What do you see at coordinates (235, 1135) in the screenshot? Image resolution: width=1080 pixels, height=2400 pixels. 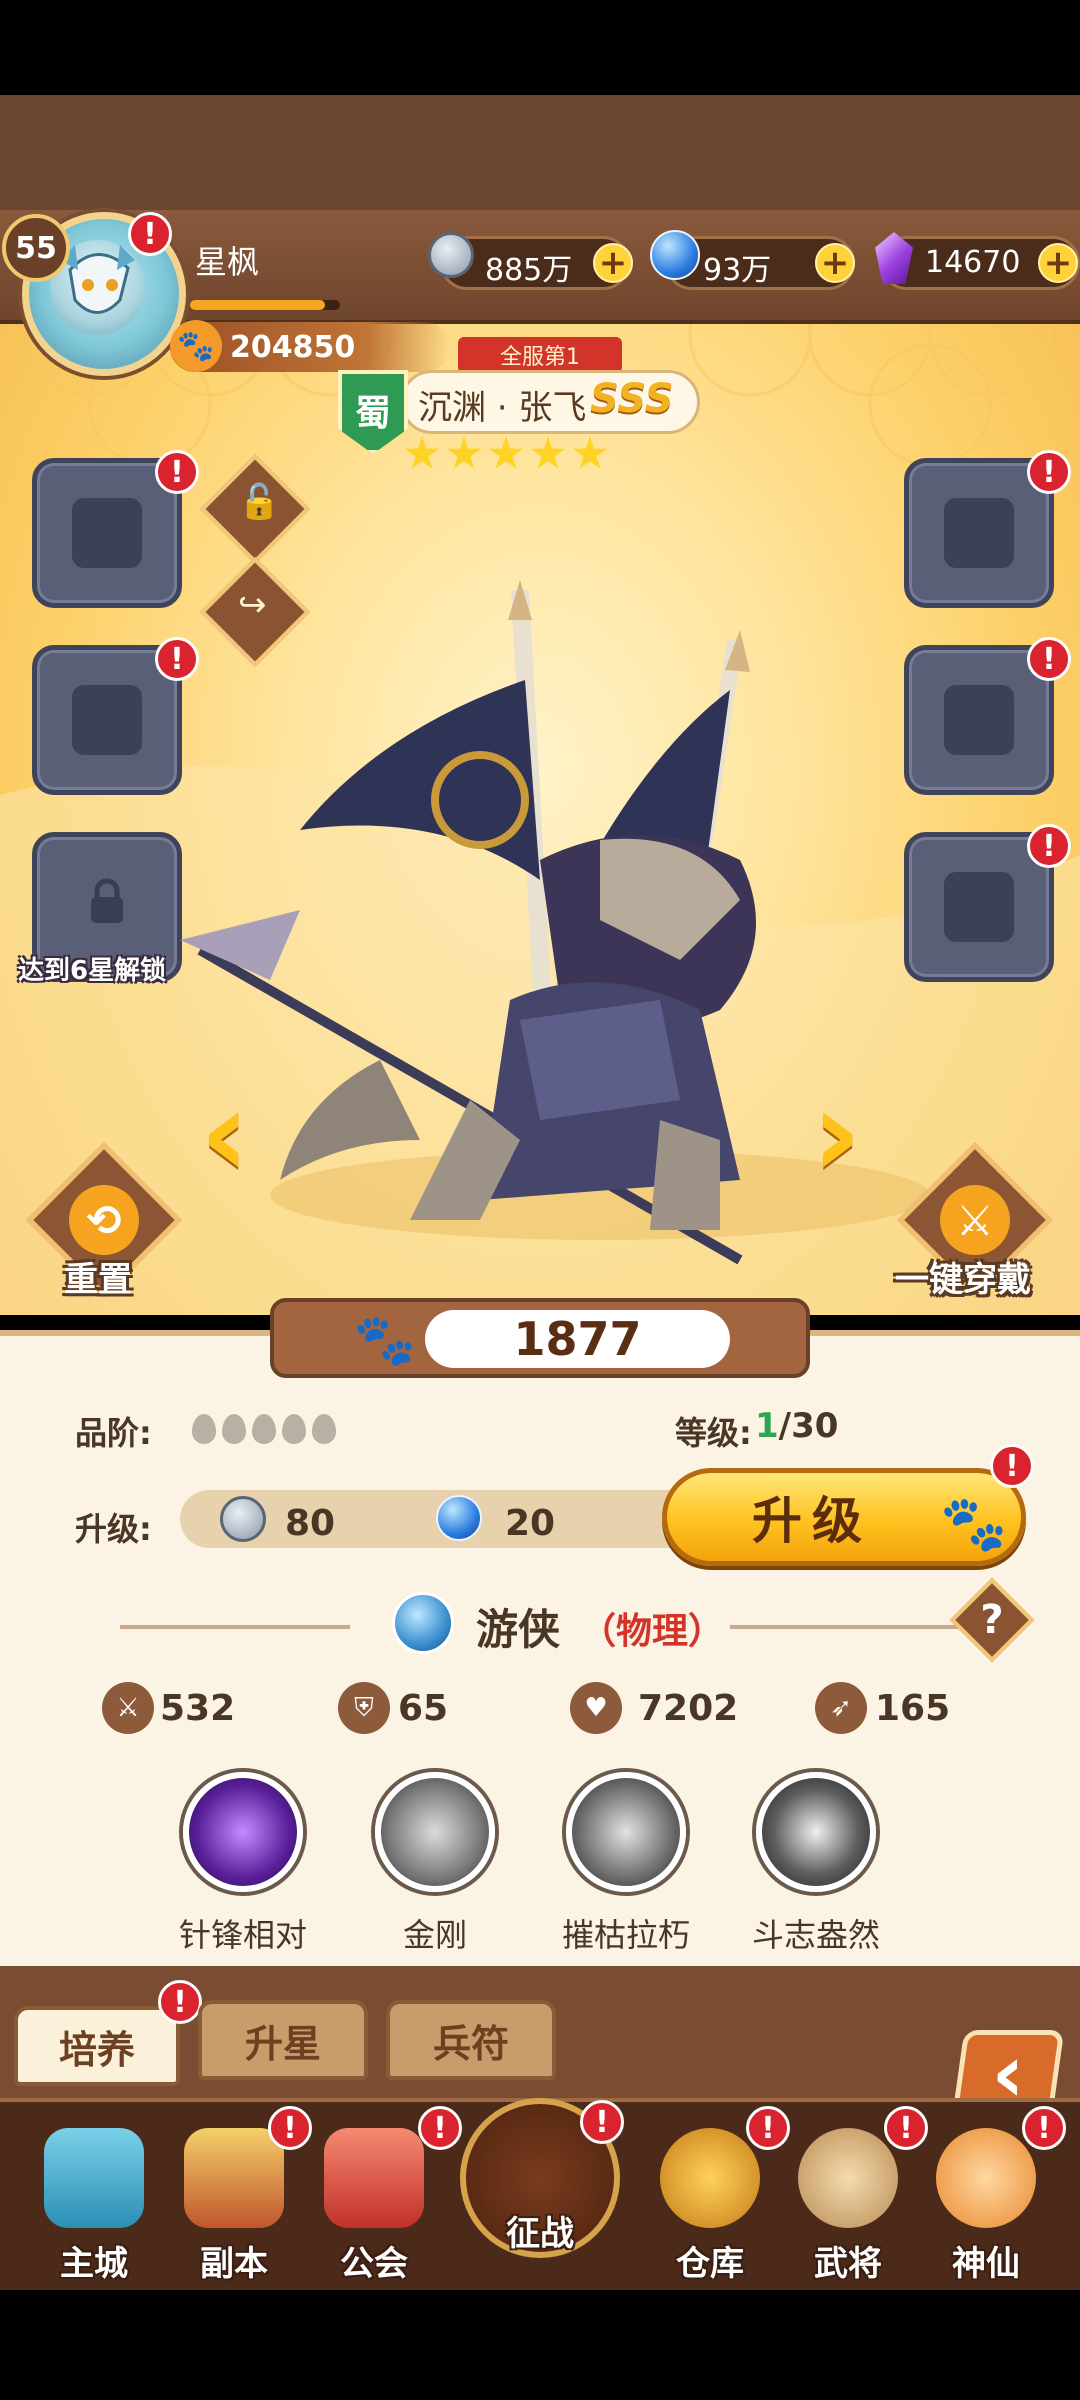 I see `previous-hero-arrow: ‹` at bounding box center [235, 1135].